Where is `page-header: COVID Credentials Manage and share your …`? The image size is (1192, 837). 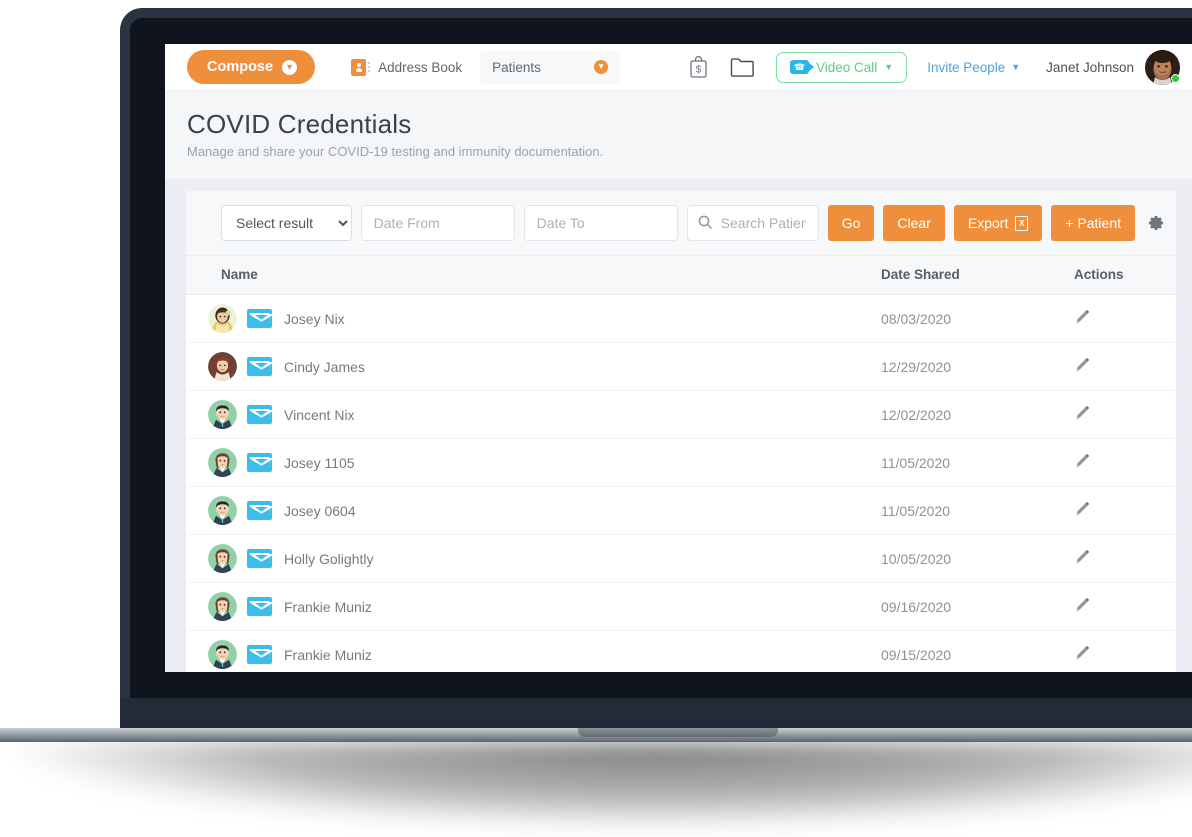
page-header: COVID Credentials Manage and share your … is located at coordinates (678, 135).